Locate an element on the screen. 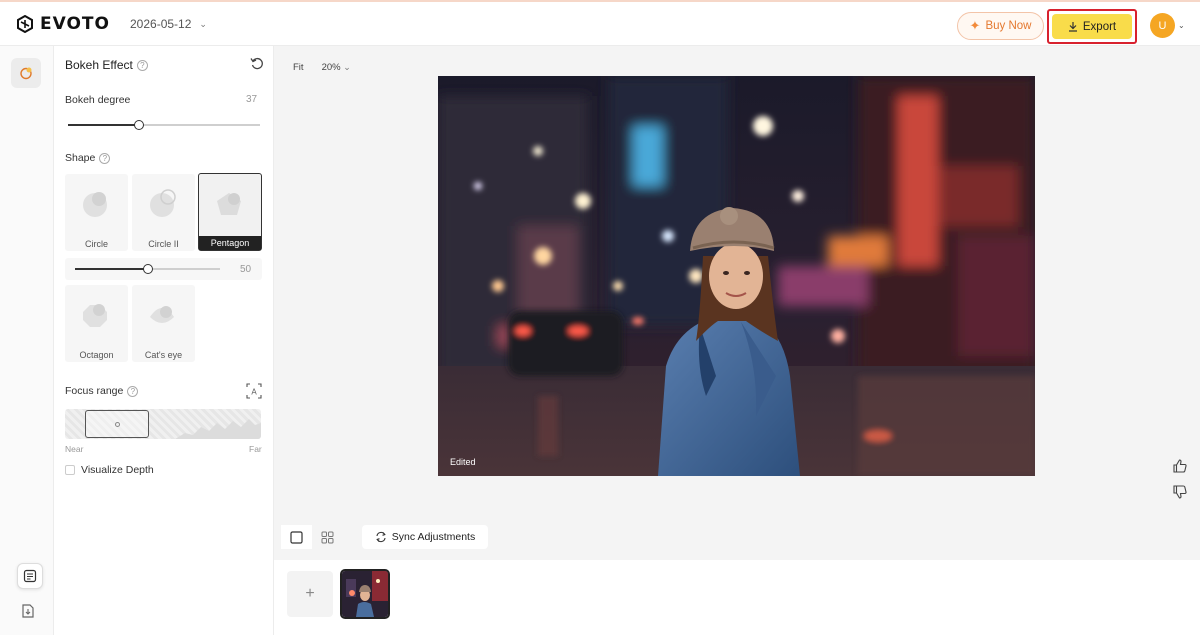 The image size is (1200, 635). shape-label: Shape ? is located at coordinates (88, 158).